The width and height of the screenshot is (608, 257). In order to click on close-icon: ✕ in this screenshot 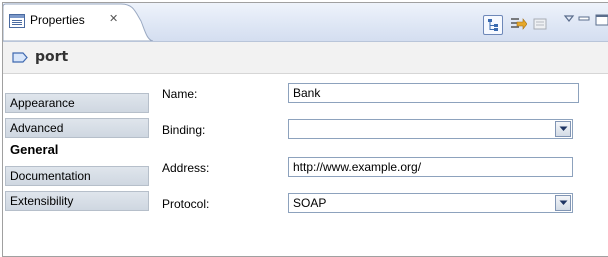, I will do `click(115, 19)`.